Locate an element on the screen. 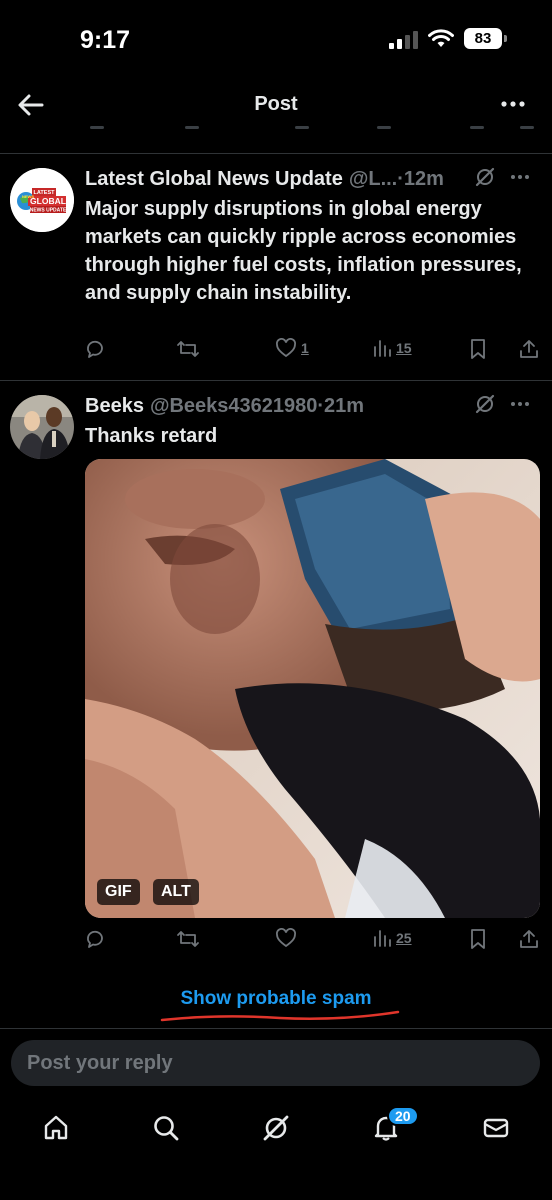  gif-badge: GIF is located at coordinates (118, 892).